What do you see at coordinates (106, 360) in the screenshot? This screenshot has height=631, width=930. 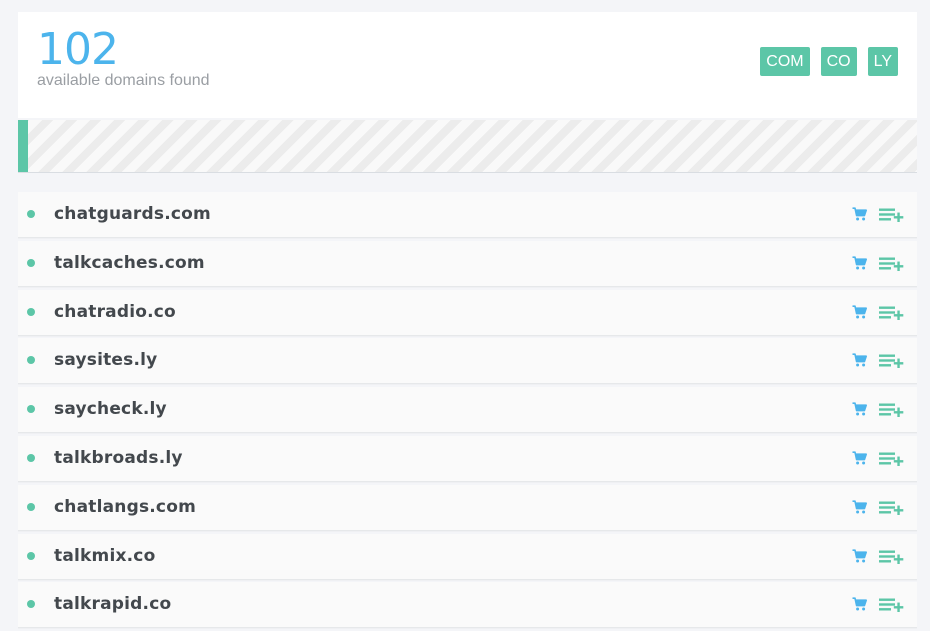 I see `domain-name: saysites.ly` at bounding box center [106, 360].